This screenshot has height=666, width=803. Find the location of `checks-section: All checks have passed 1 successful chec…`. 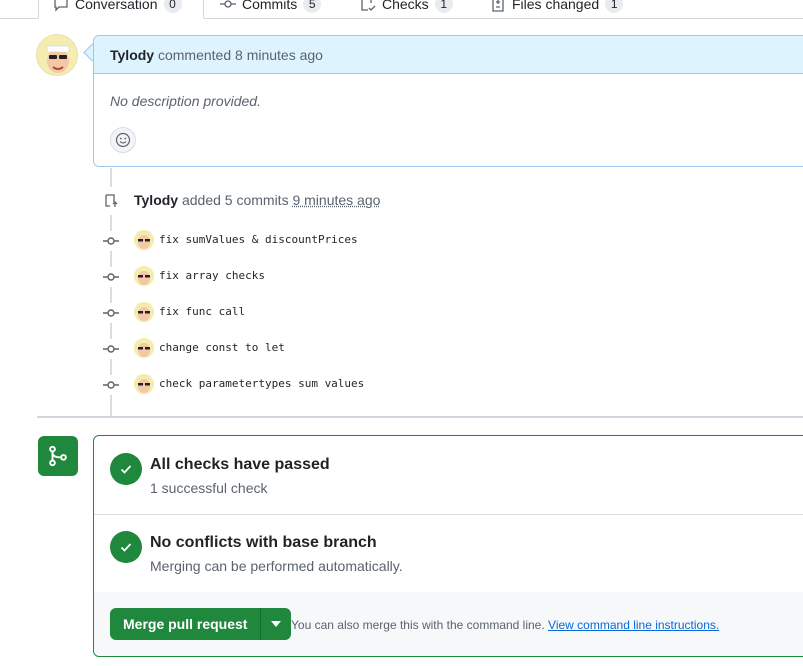

checks-section: All checks have passed 1 successful chec… is located at coordinates (448, 475).